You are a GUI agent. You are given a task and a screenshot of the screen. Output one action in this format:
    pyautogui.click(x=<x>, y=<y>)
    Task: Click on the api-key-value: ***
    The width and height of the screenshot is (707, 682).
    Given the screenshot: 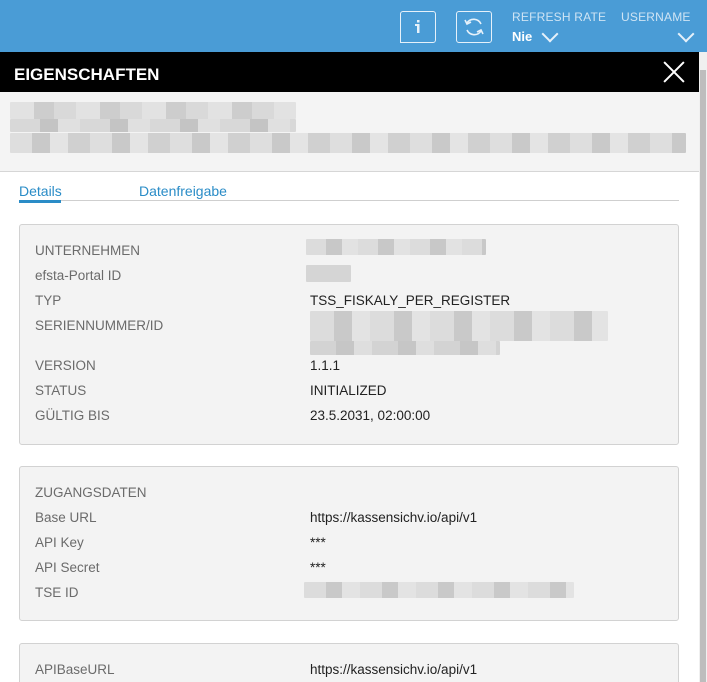 What is the action you would take?
    pyautogui.click(x=318, y=542)
    